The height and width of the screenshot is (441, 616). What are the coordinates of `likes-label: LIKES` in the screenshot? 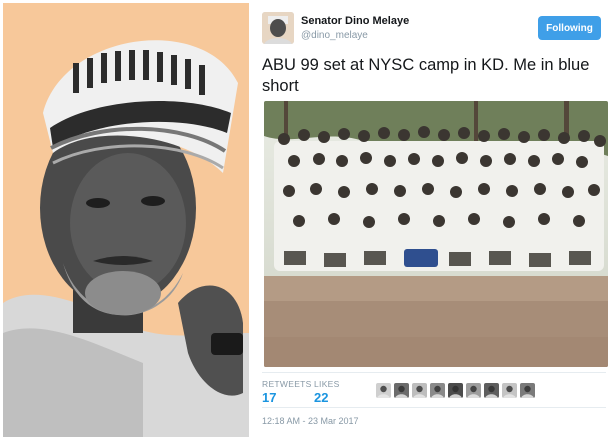 It's located at (327, 384).